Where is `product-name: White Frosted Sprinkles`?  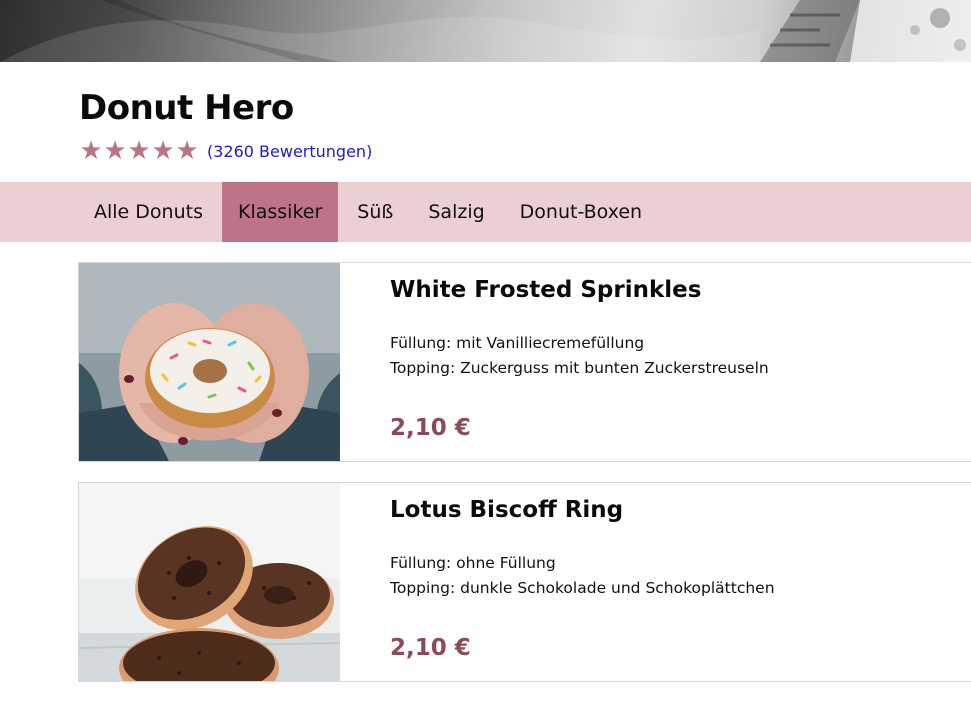
product-name: White Frosted Sprinkles is located at coordinates (545, 290).